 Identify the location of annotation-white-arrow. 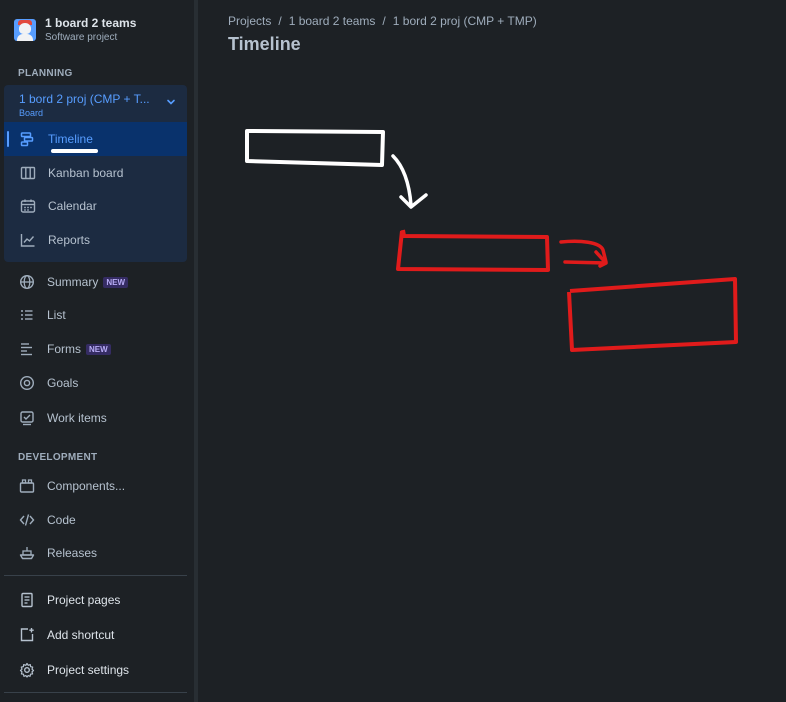
(409, 181).